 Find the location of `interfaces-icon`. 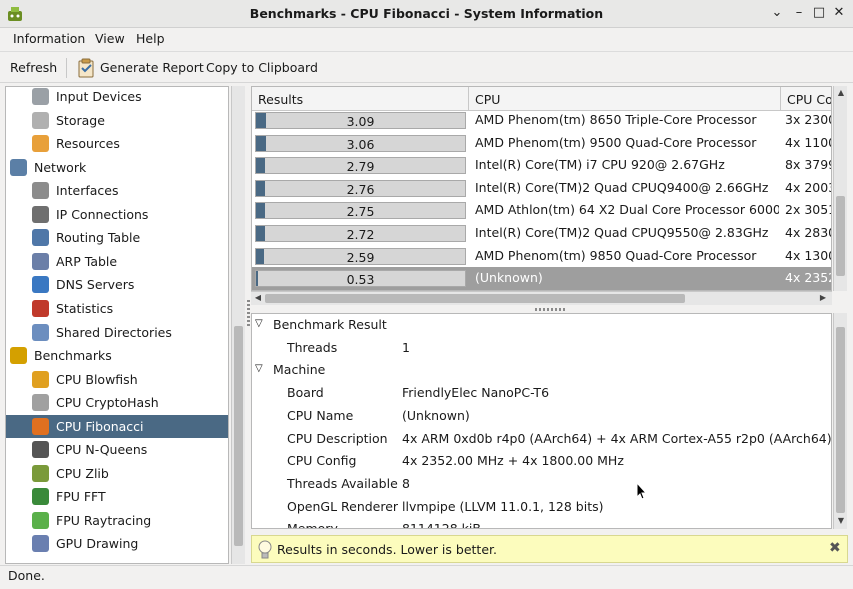

interfaces-icon is located at coordinates (40, 191).